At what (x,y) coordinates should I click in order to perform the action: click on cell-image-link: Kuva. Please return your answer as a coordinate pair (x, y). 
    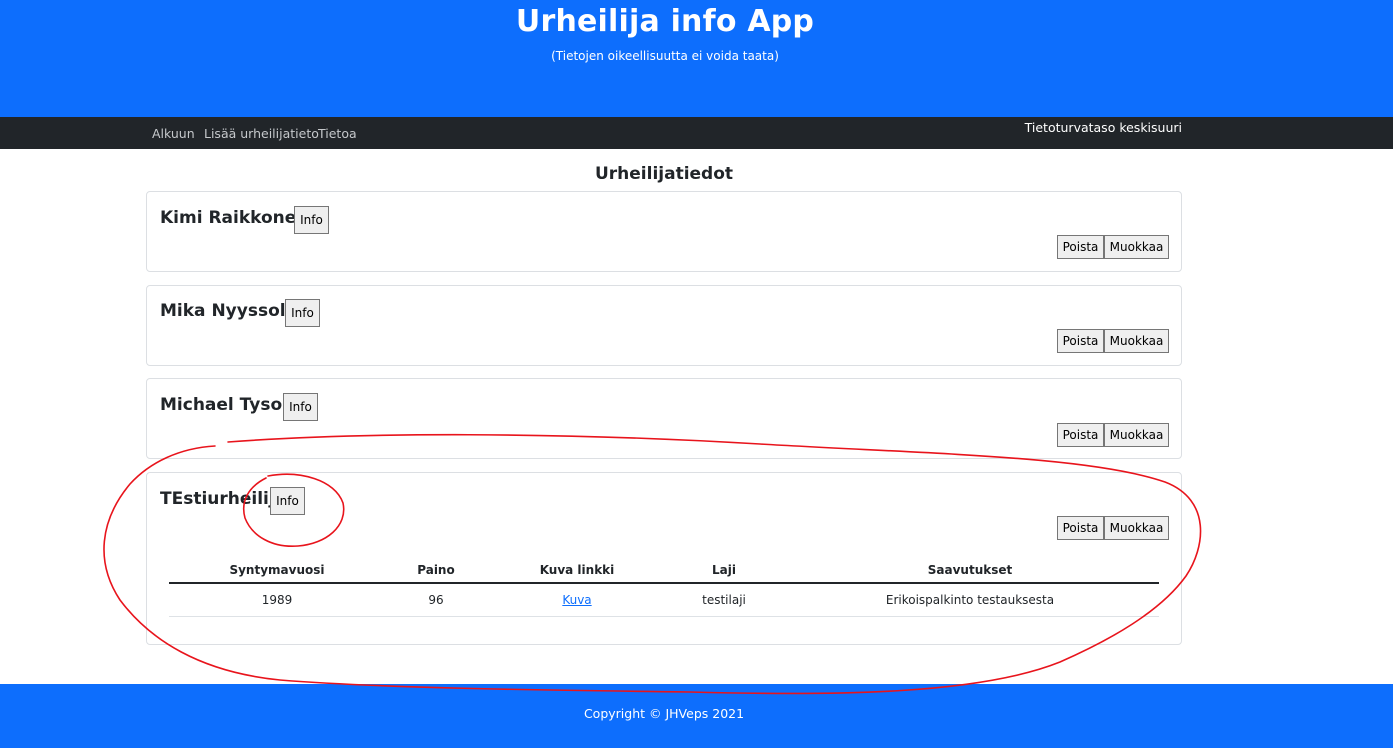
    Looking at the image, I should click on (577, 600).